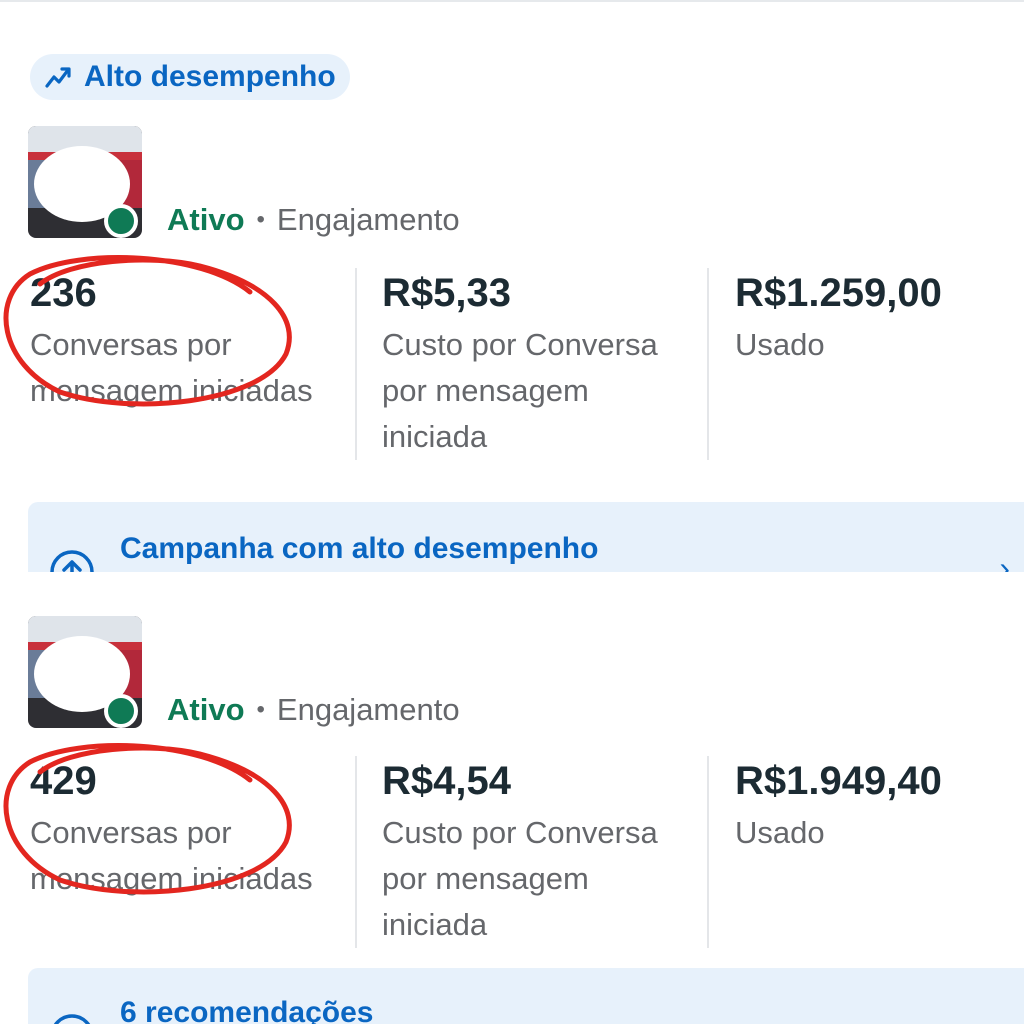  Describe the element at coordinates (58, 77) in the screenshot. I see `trend-up-icon` at that location.